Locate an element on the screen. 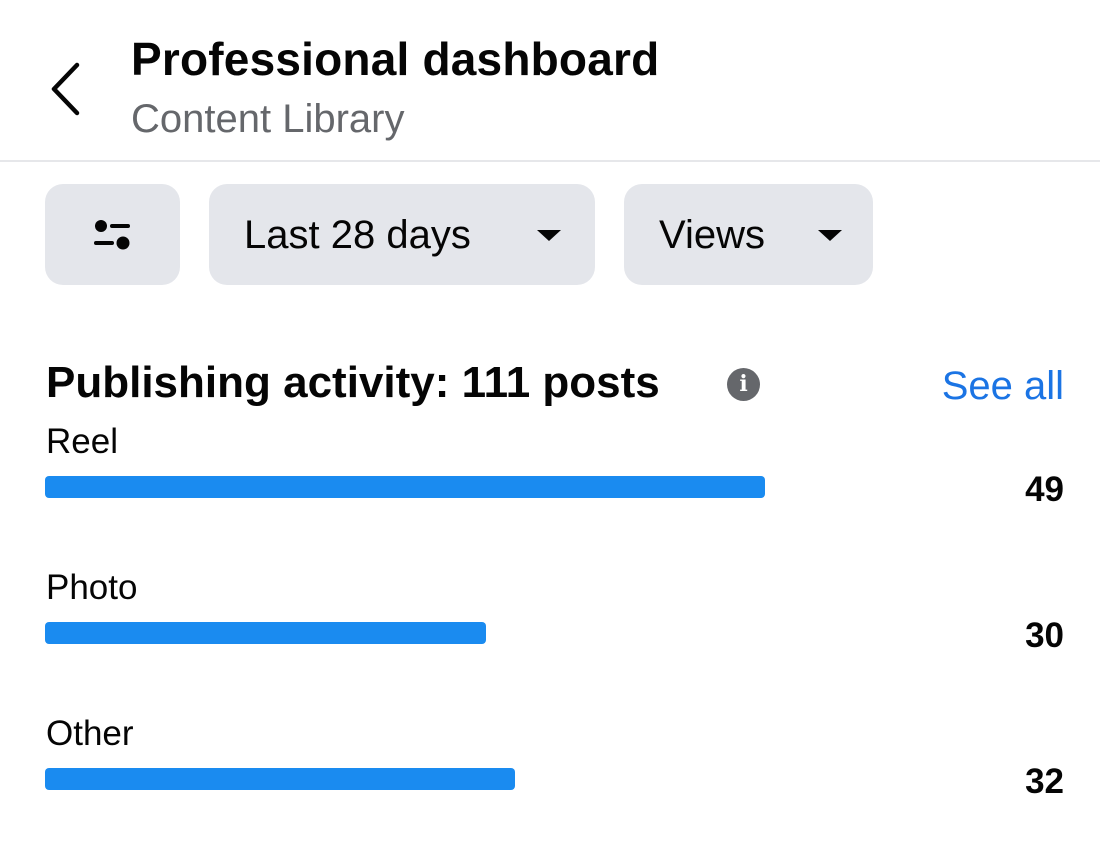 The height and width of the screenshot is (858, 1100). metric-dropdown: Views is located at coordinates (748, 234).